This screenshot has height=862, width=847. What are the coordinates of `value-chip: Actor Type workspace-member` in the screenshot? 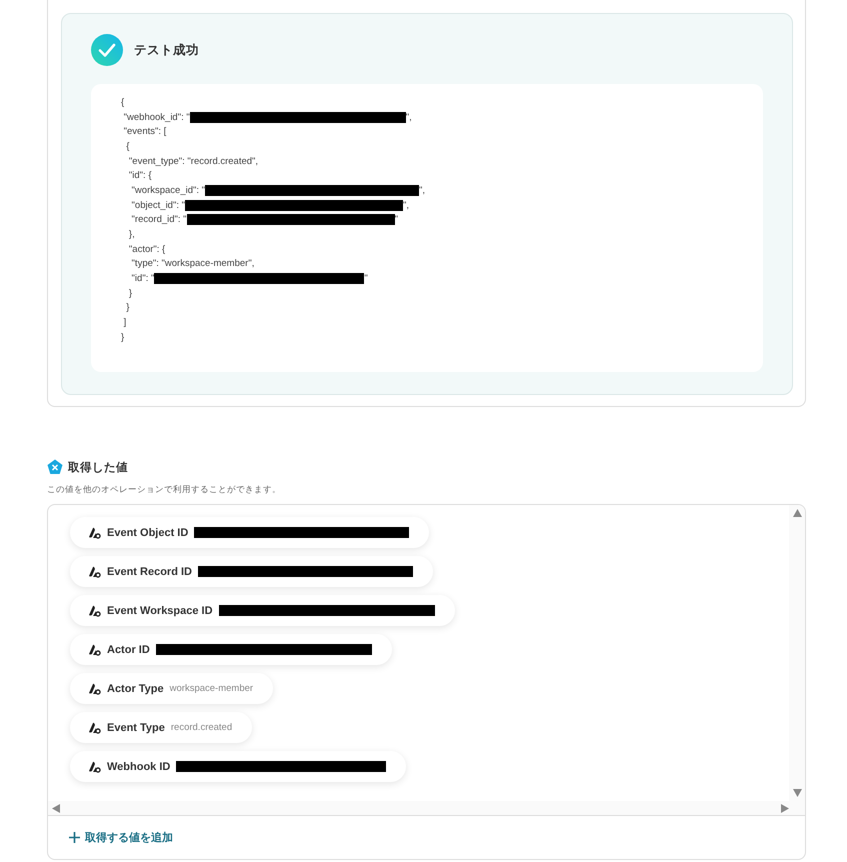 It's located at (172, 688).